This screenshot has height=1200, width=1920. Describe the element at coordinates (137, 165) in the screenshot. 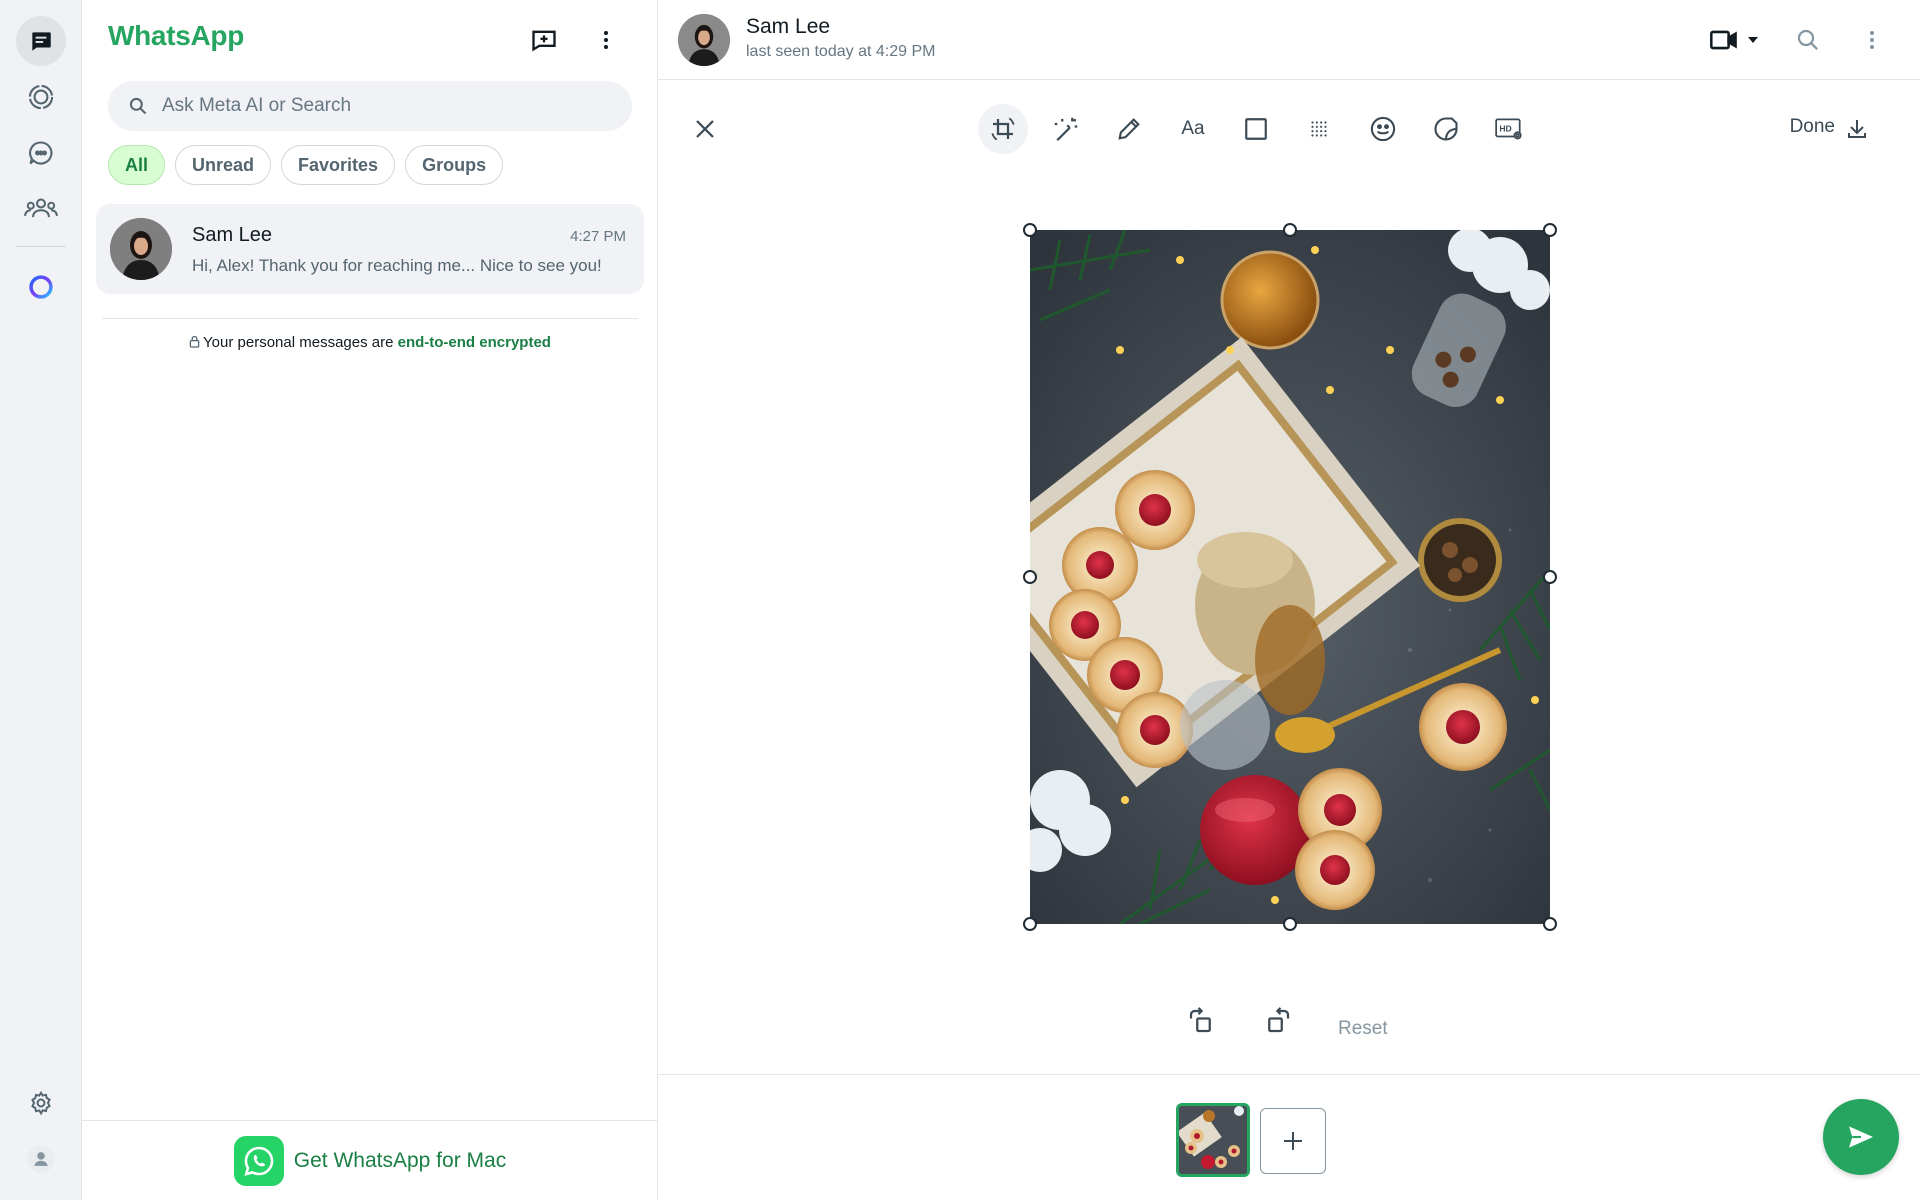

I see `filter-all: All` at that location.